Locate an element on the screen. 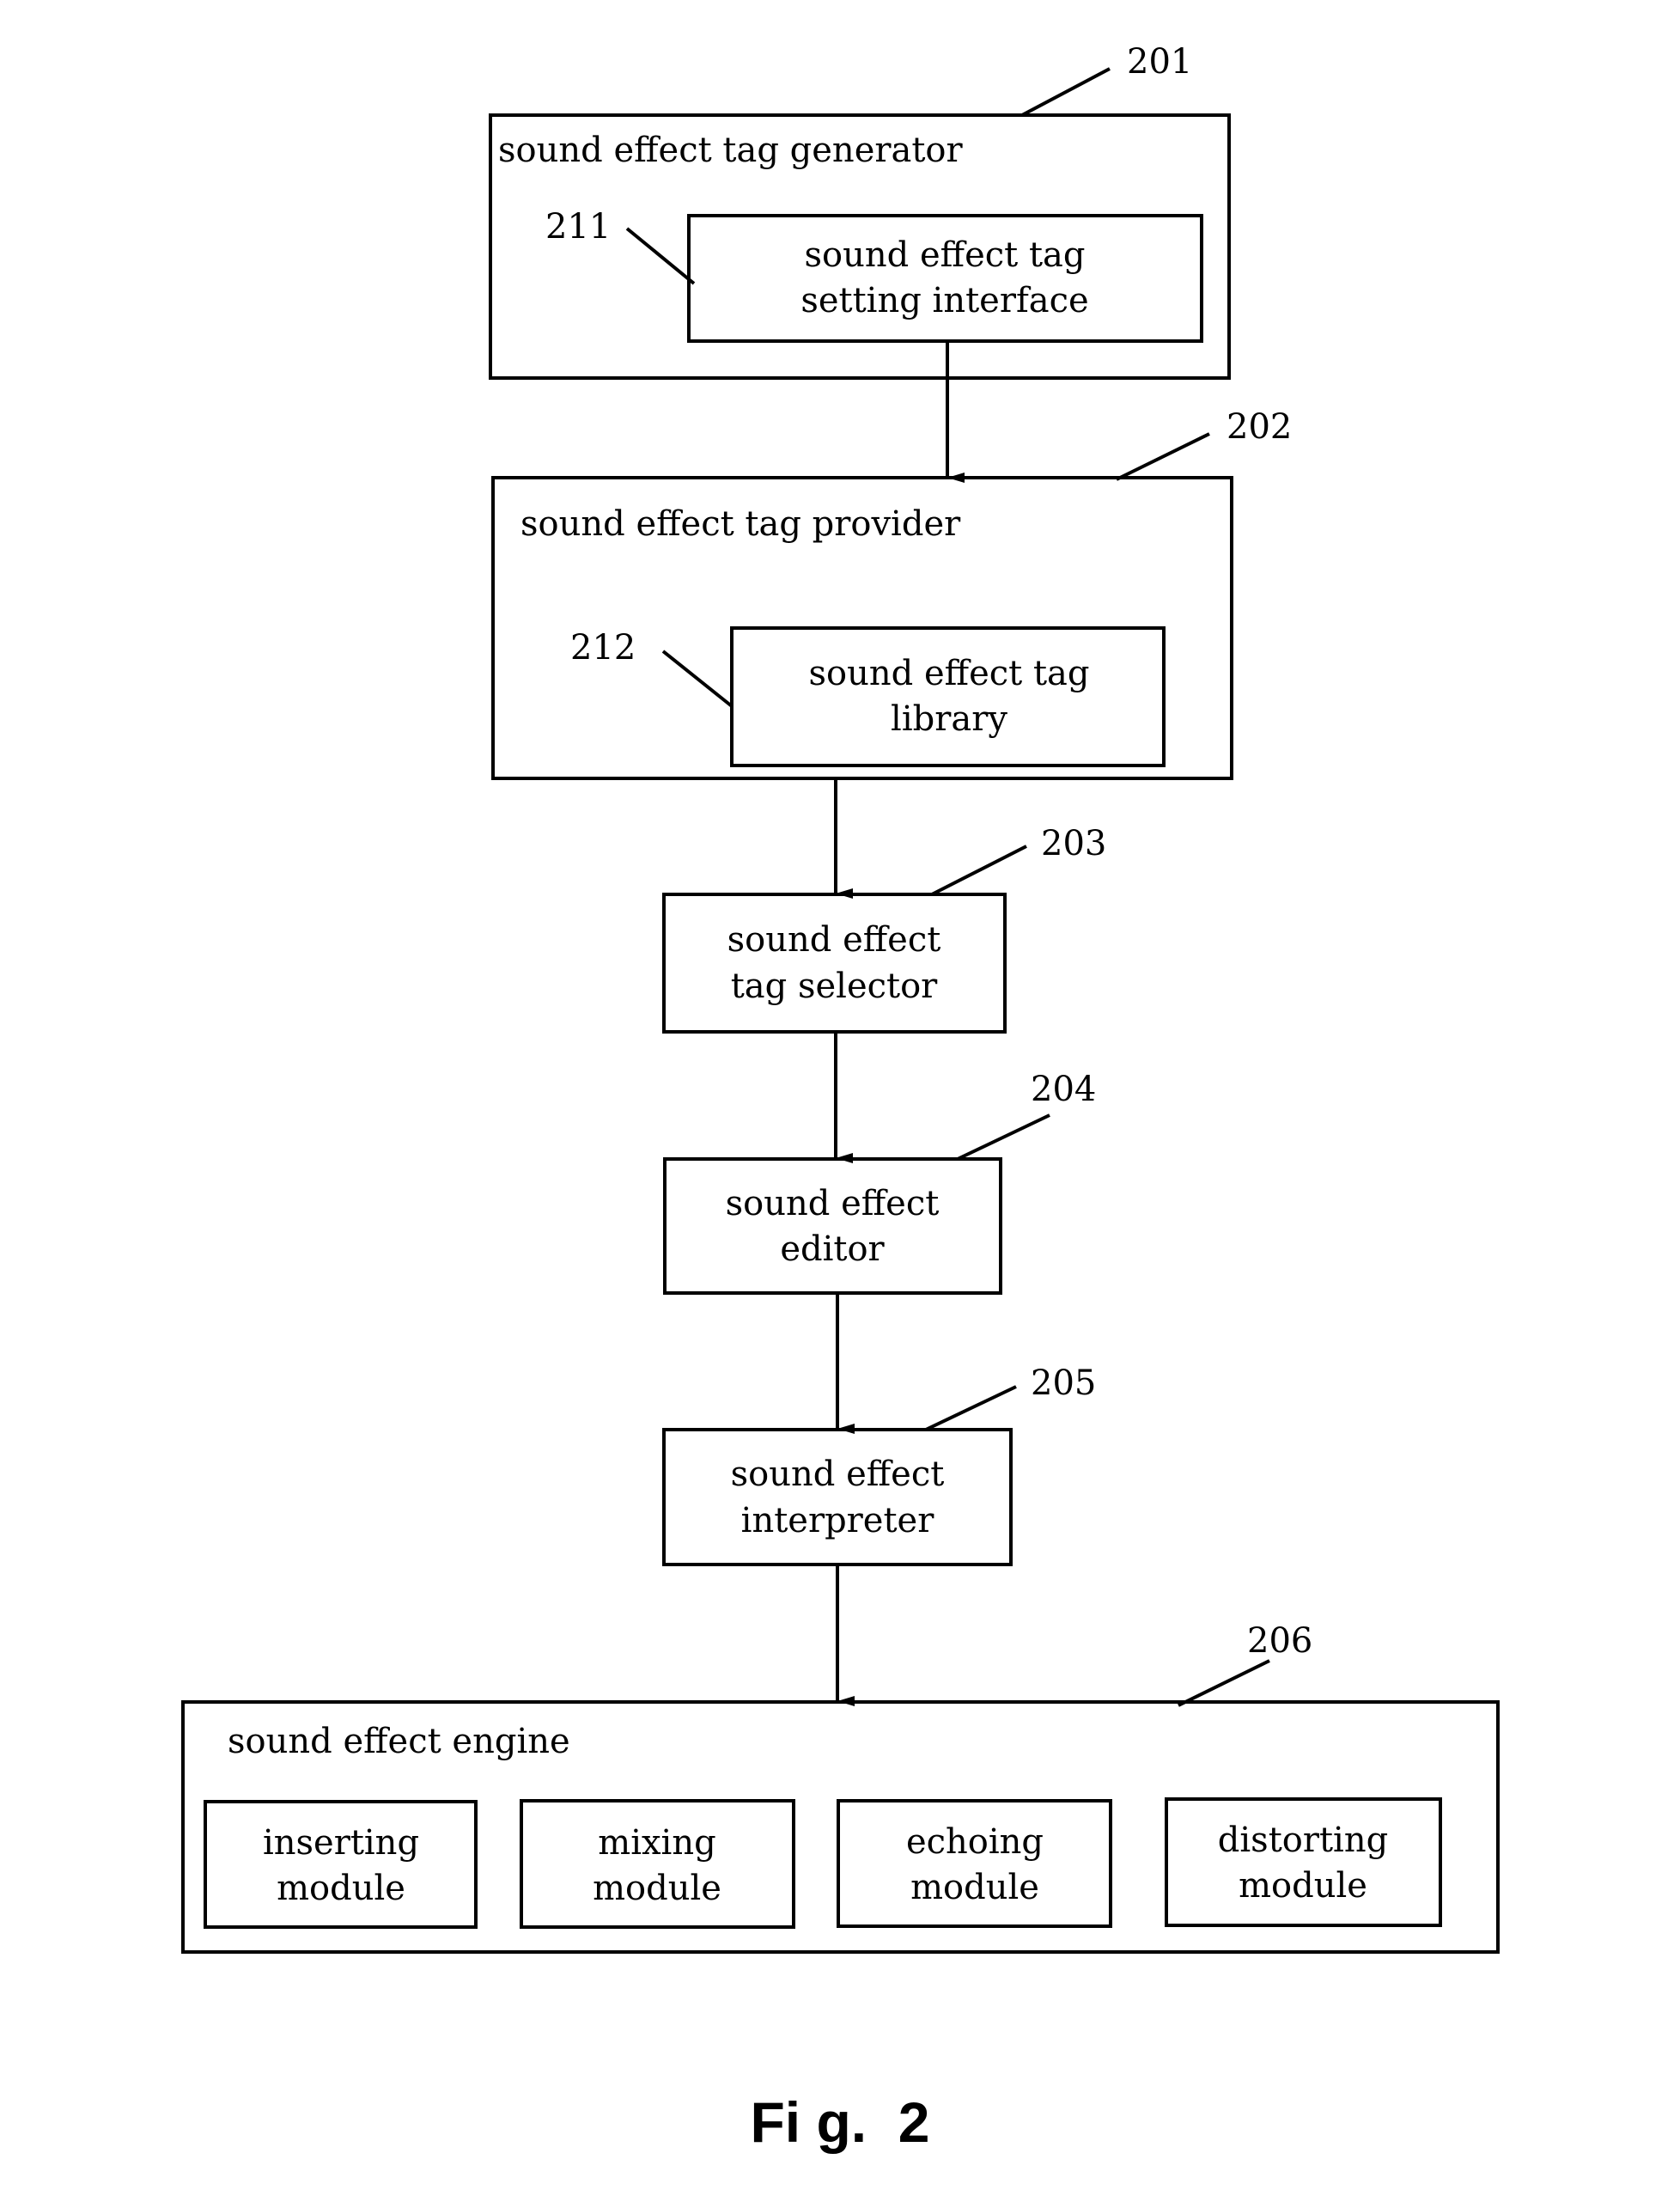 This screenshot has height=2202, width=1680. interpreter-box is located at coordinates (838, 1497).